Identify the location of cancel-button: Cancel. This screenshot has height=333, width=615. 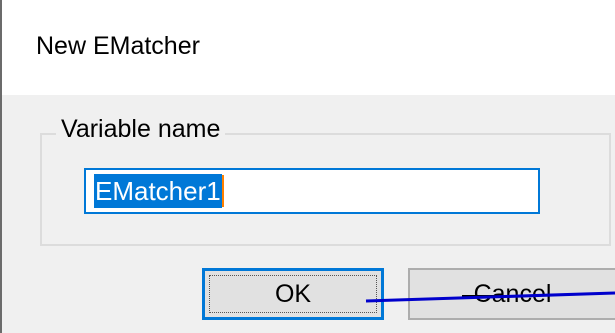
(511, 294).